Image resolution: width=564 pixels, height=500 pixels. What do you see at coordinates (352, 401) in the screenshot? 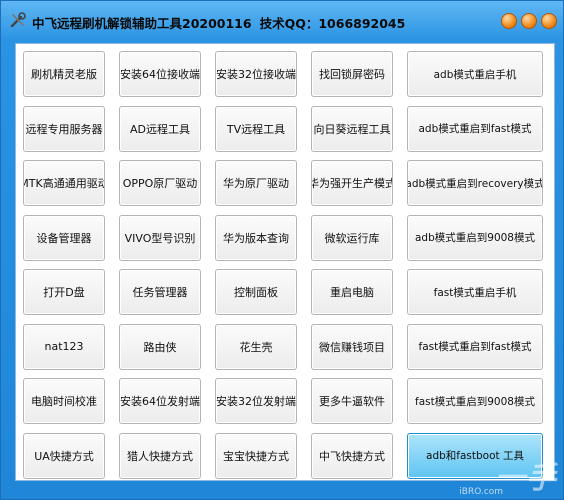
I see `tool-button-34: 更多牛逼软件` at bounding box center [352, 401].